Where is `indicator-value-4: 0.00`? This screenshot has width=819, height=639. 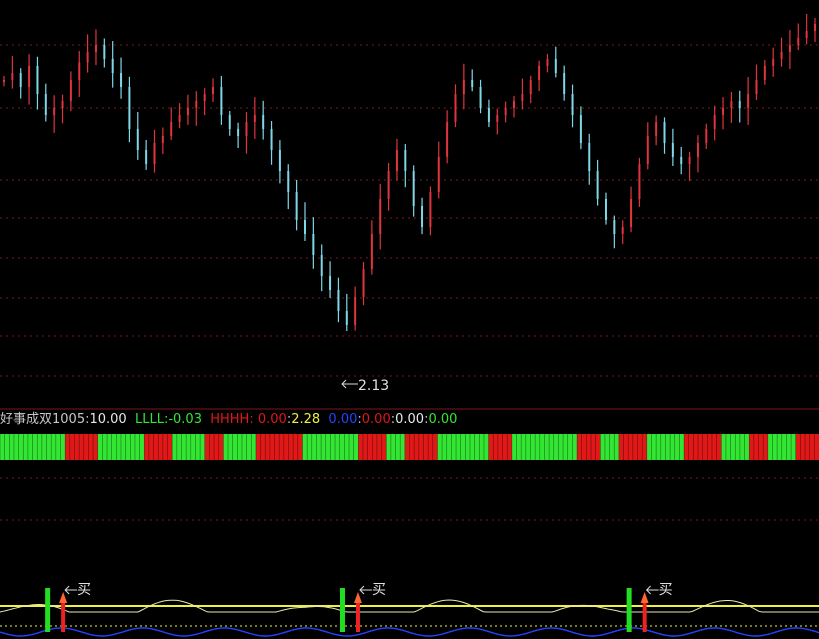 indicator-value-4: 0.00 is located at coordinates (376, 419).